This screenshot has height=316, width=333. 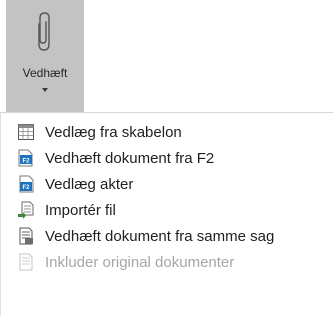 I want to click on menu-item-import-file: Importér fil, so click(x=167, y=210).